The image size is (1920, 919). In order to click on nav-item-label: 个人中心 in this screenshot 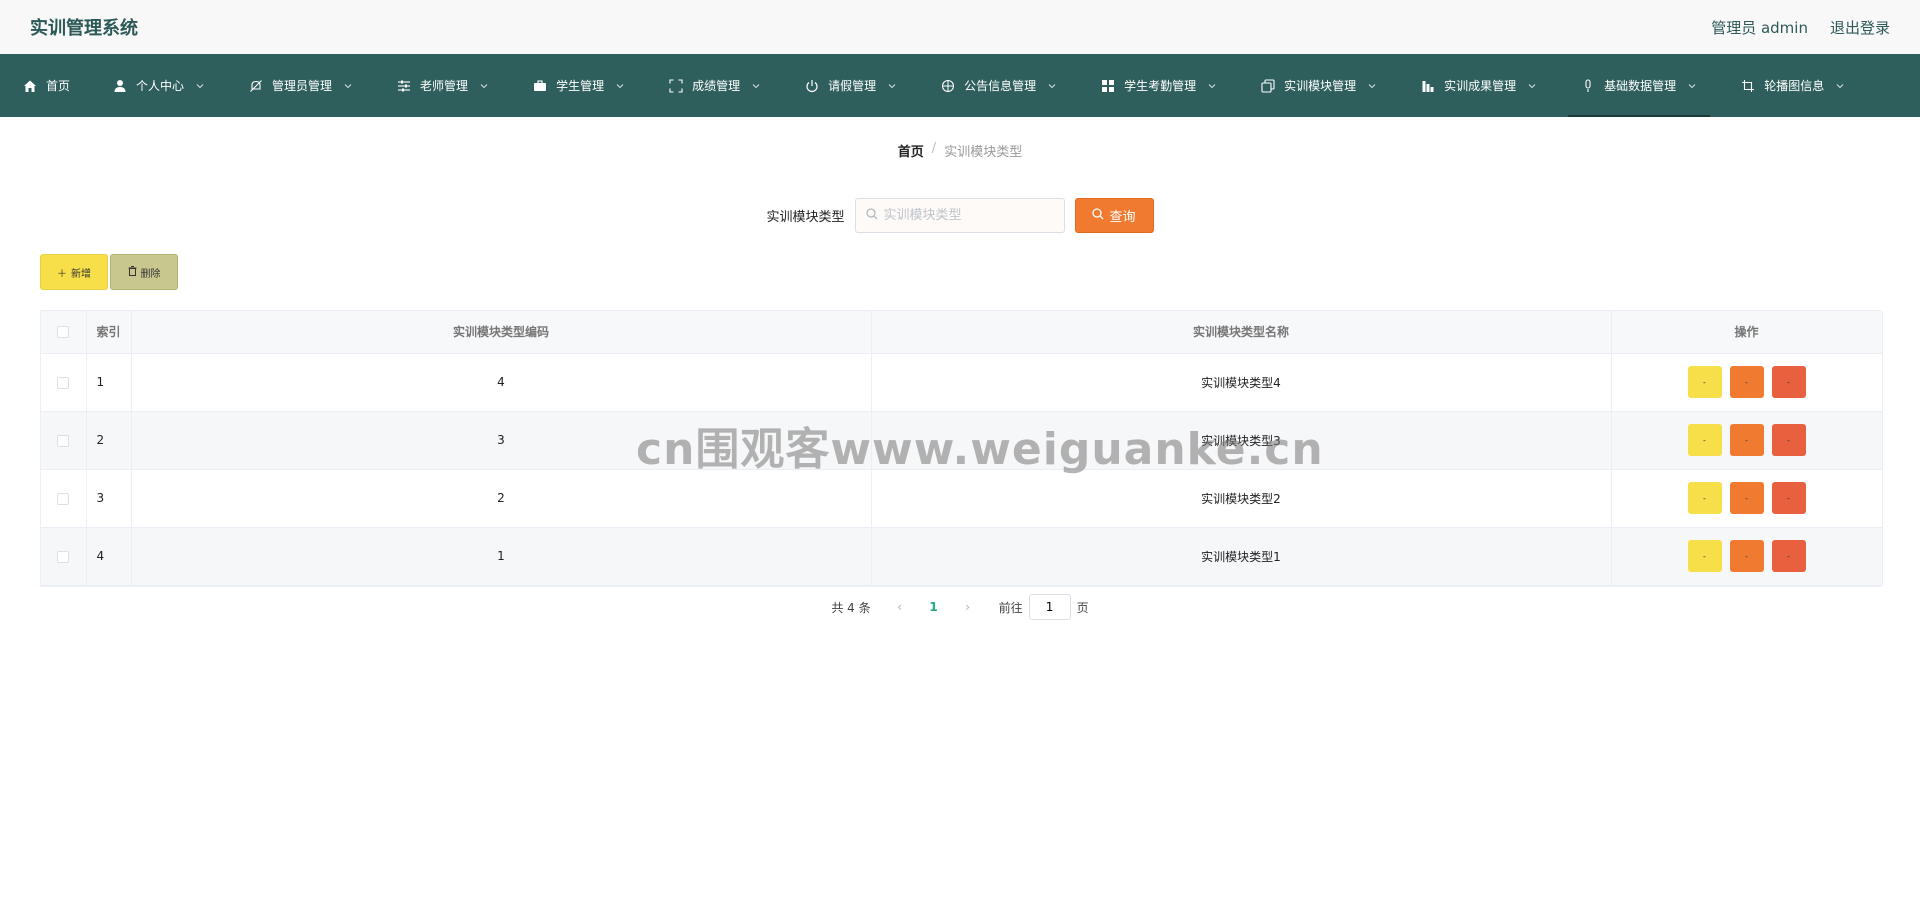, I will do `click(160, 86)`.